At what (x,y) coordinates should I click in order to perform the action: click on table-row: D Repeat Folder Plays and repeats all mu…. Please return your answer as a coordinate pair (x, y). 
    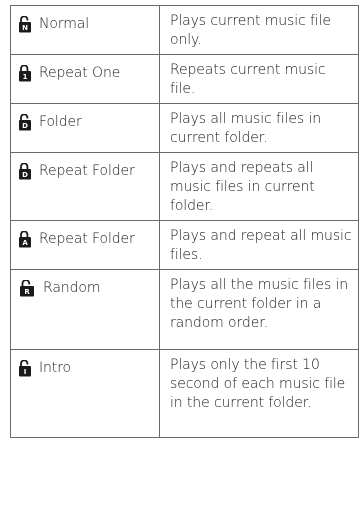
    Looking at the image, I should click on (184, 186).